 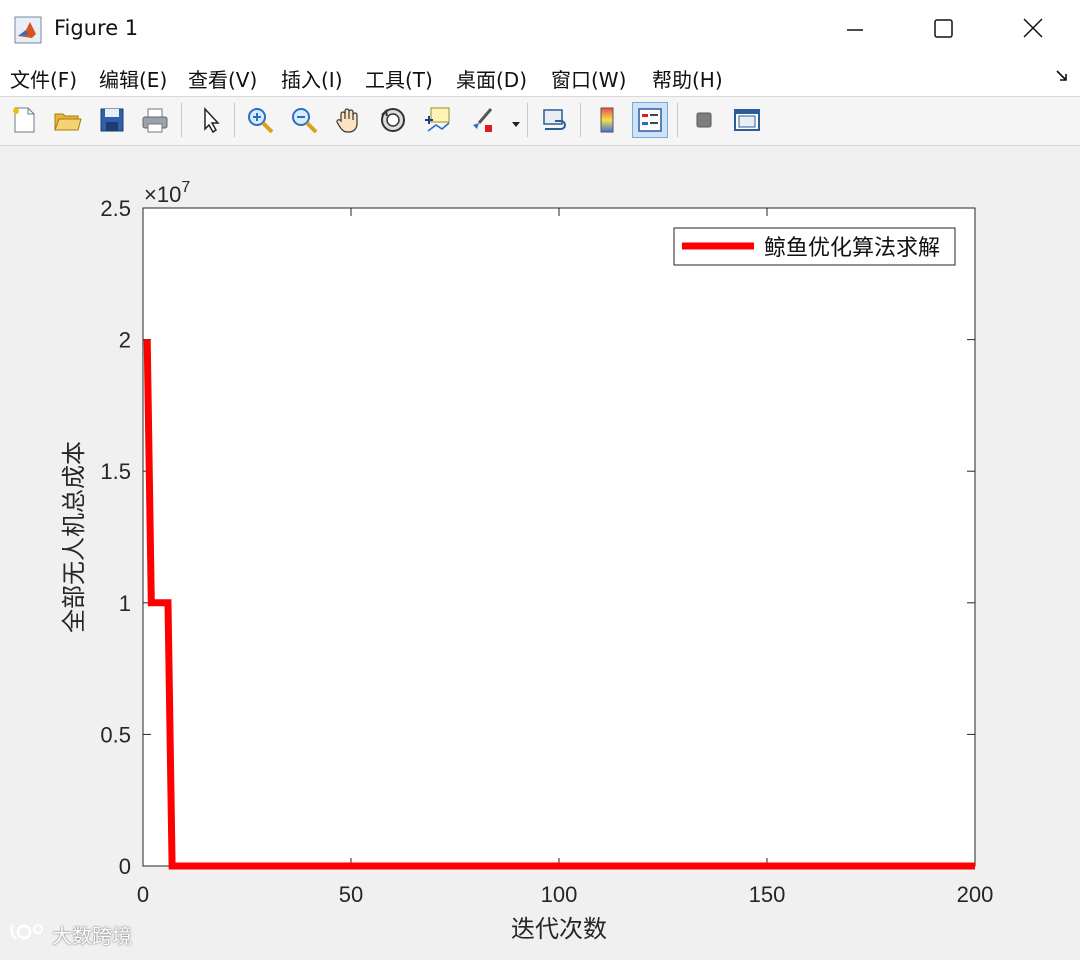 What do you see at coordinates (747, 120) in the screenshot?
I see `show-plot-tools-icon` at bounding box center [747, 120].